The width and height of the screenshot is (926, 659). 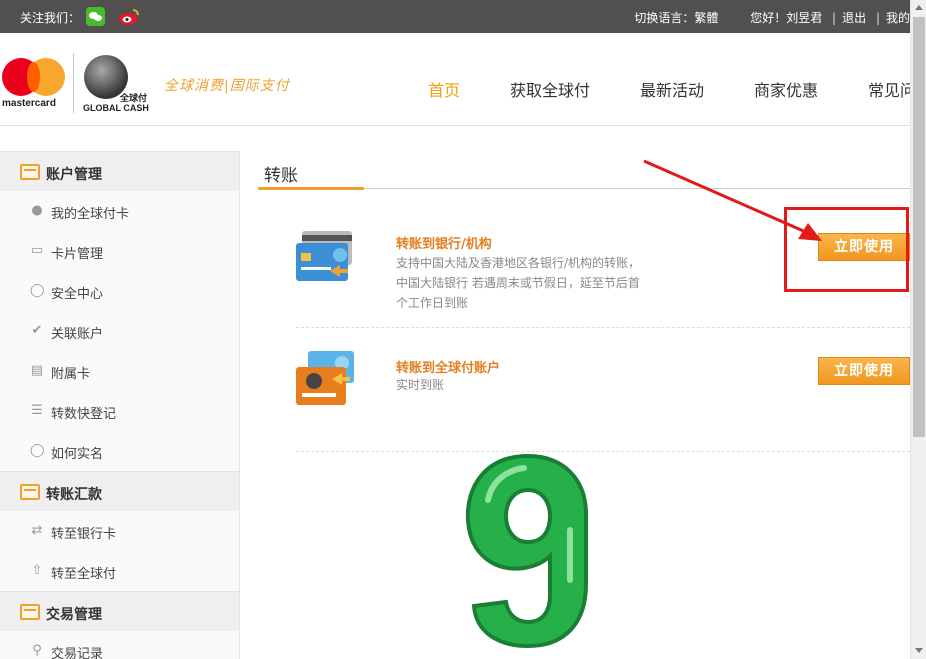 I want to click on nav-merchant-offers: 商家优惠, so click(x=786, y=89).